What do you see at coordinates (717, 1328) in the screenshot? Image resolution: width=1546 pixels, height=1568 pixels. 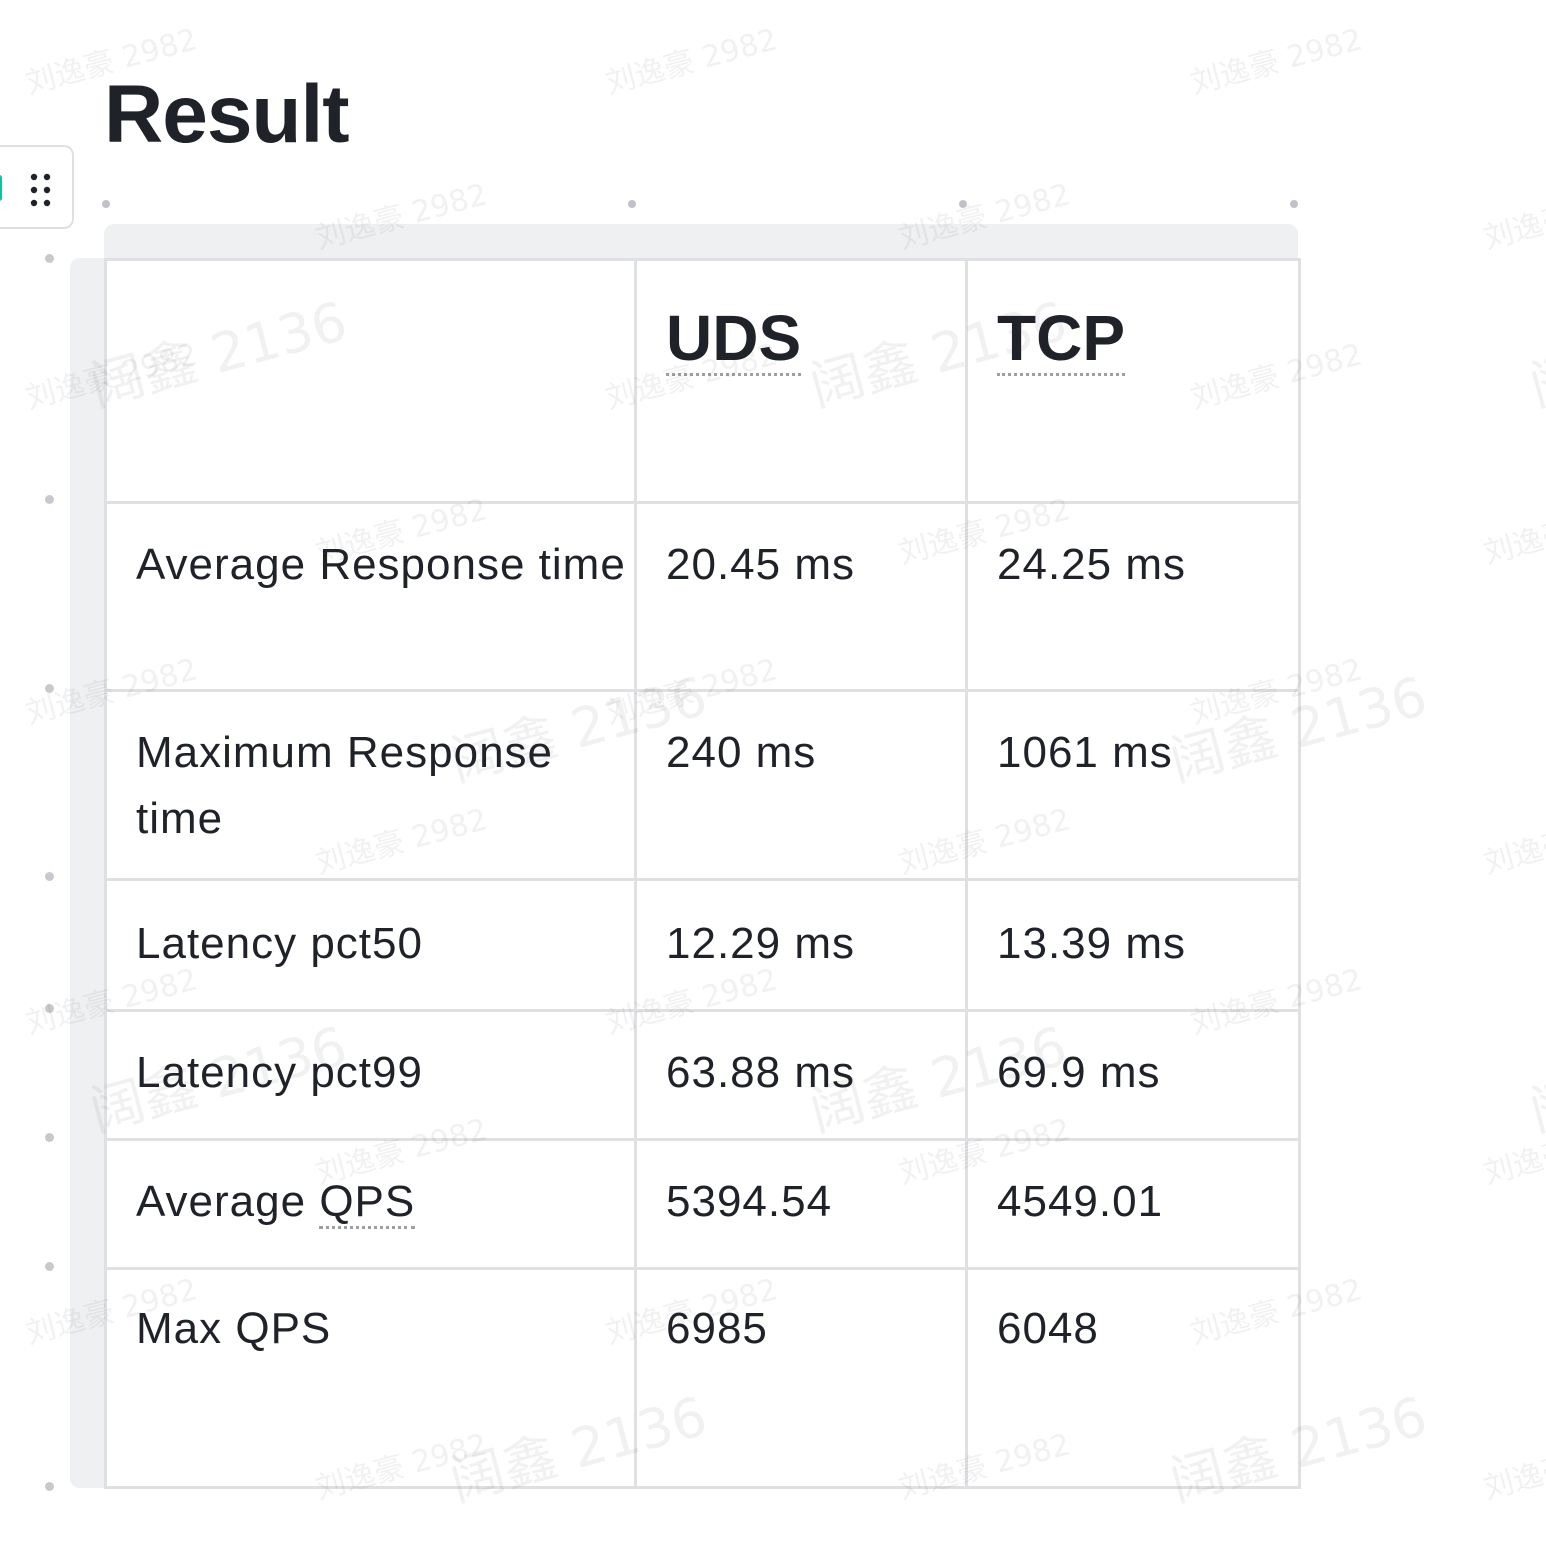 I see `uds-value: 6985` at bounding box center [717, 1328].